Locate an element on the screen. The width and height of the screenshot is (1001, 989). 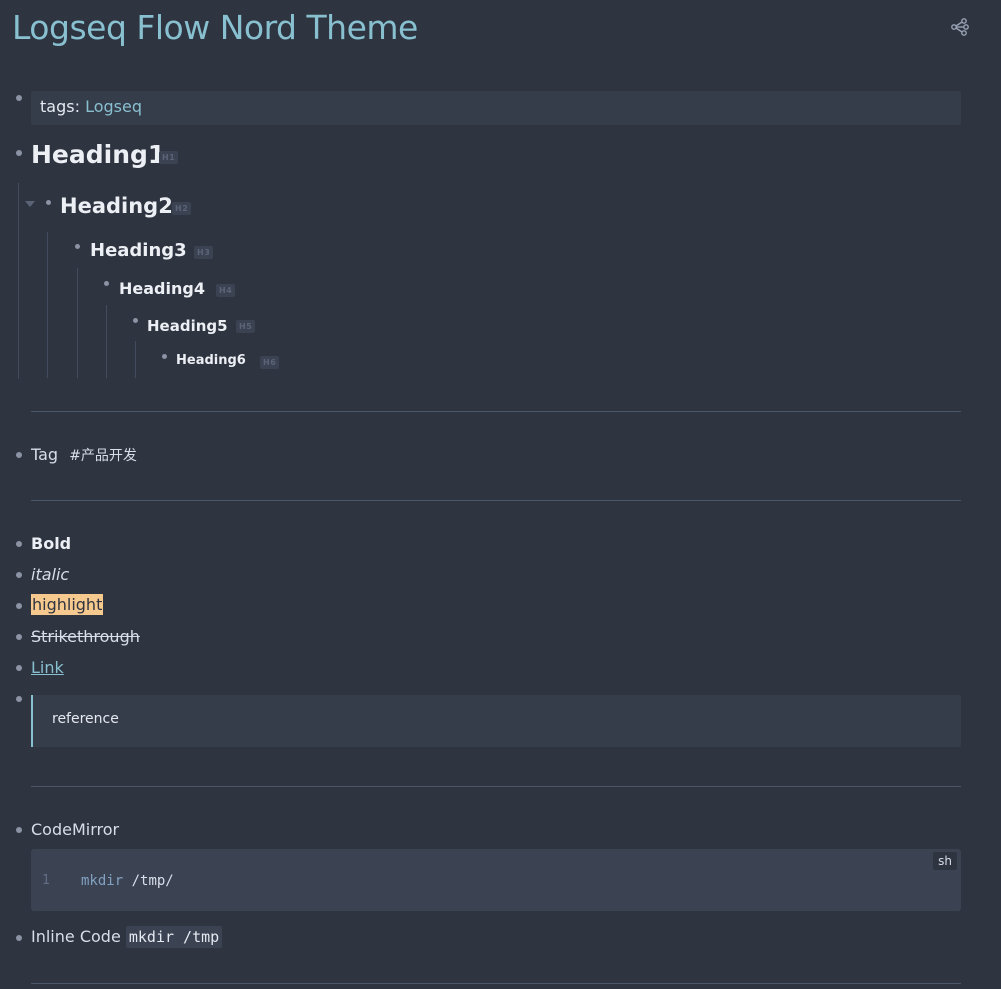
codemirror-label: CodeMirror is located at coordinates (75, 829).